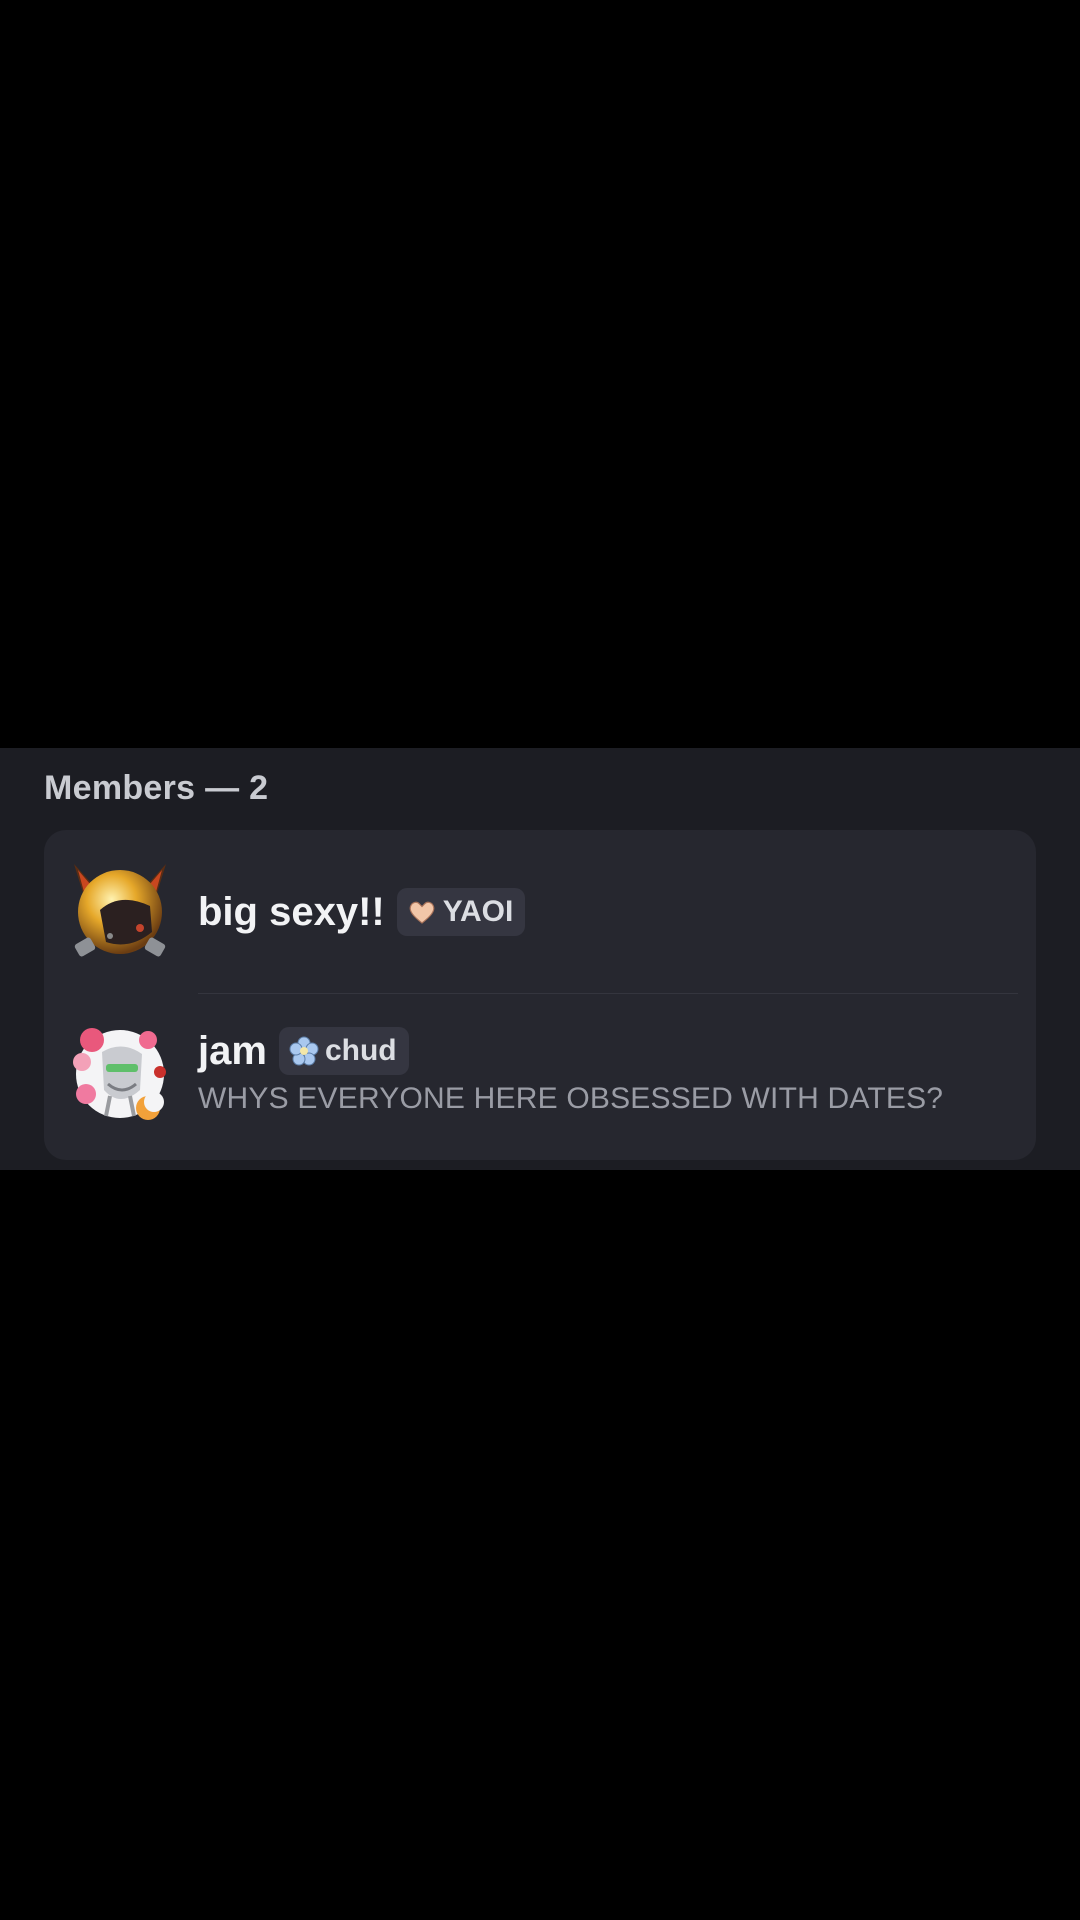 Image resolution: width=1080 pixels, height=1920 pixels. What do you see at coordinates (571, 1098) in the screenshot?
I see `member-status: WHYS EVERYONE HERE OBSESSED WITH DATES?` at bounding box center [571, 1098].